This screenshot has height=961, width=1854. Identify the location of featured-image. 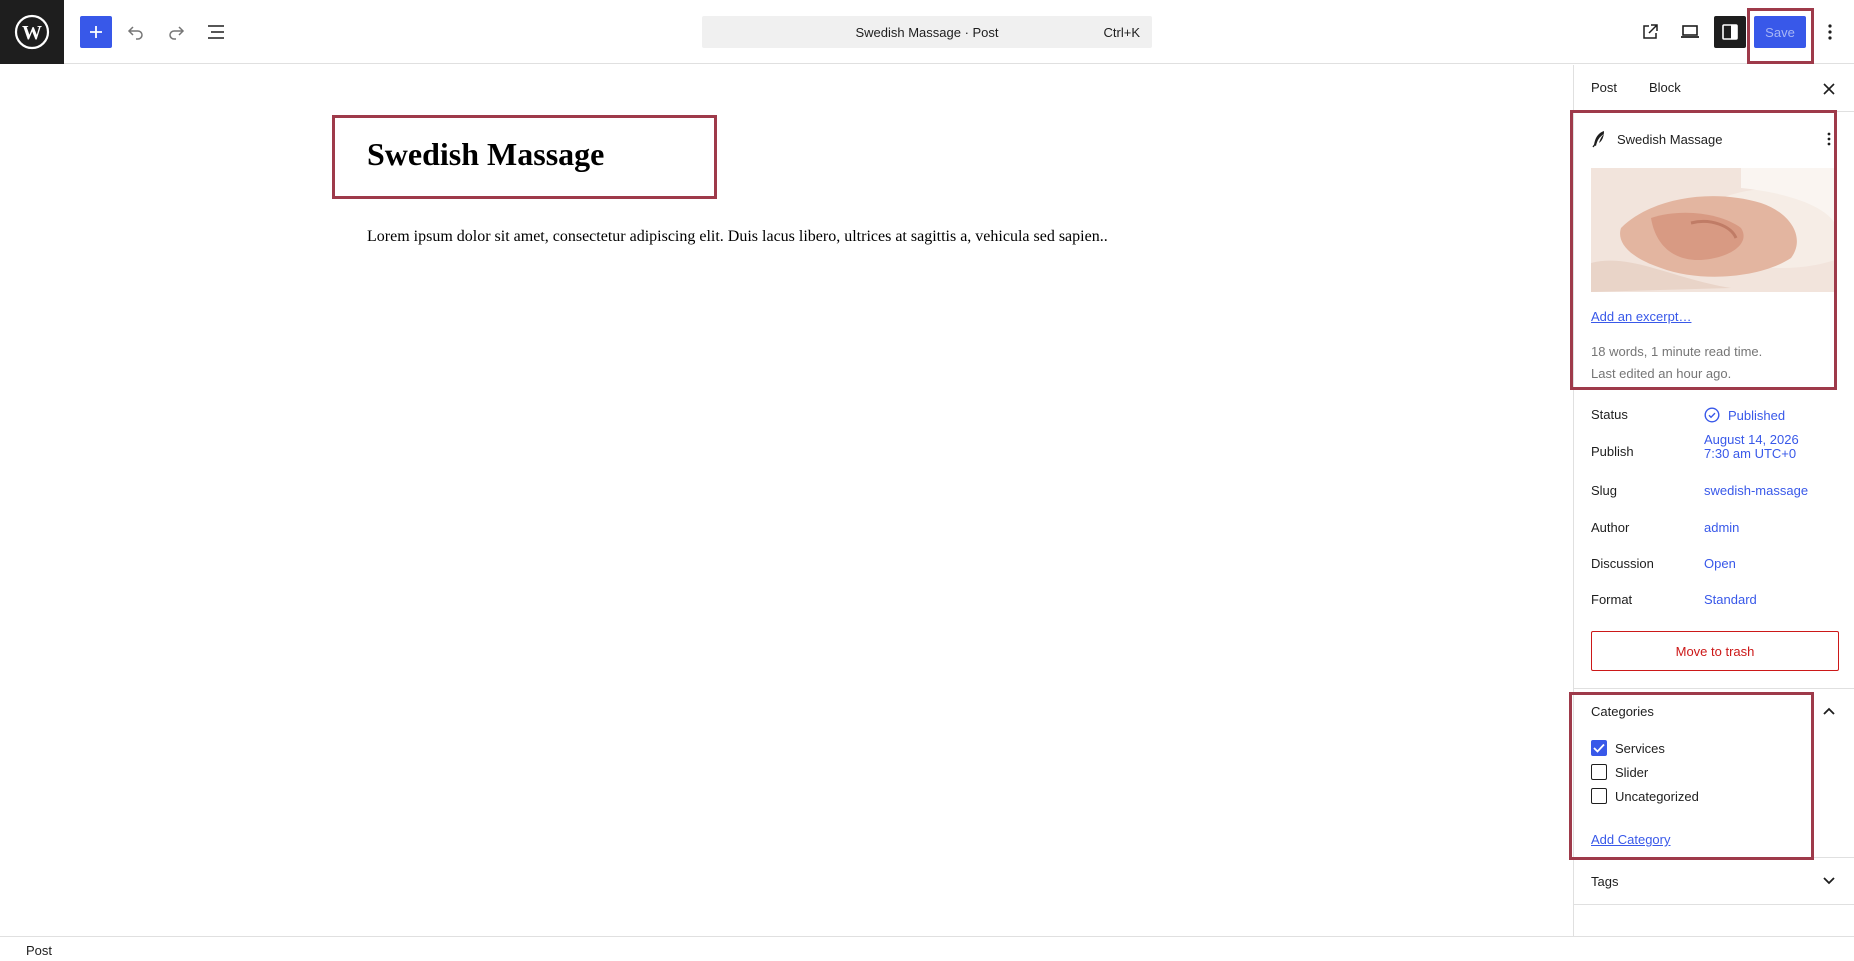
(1714, 230).